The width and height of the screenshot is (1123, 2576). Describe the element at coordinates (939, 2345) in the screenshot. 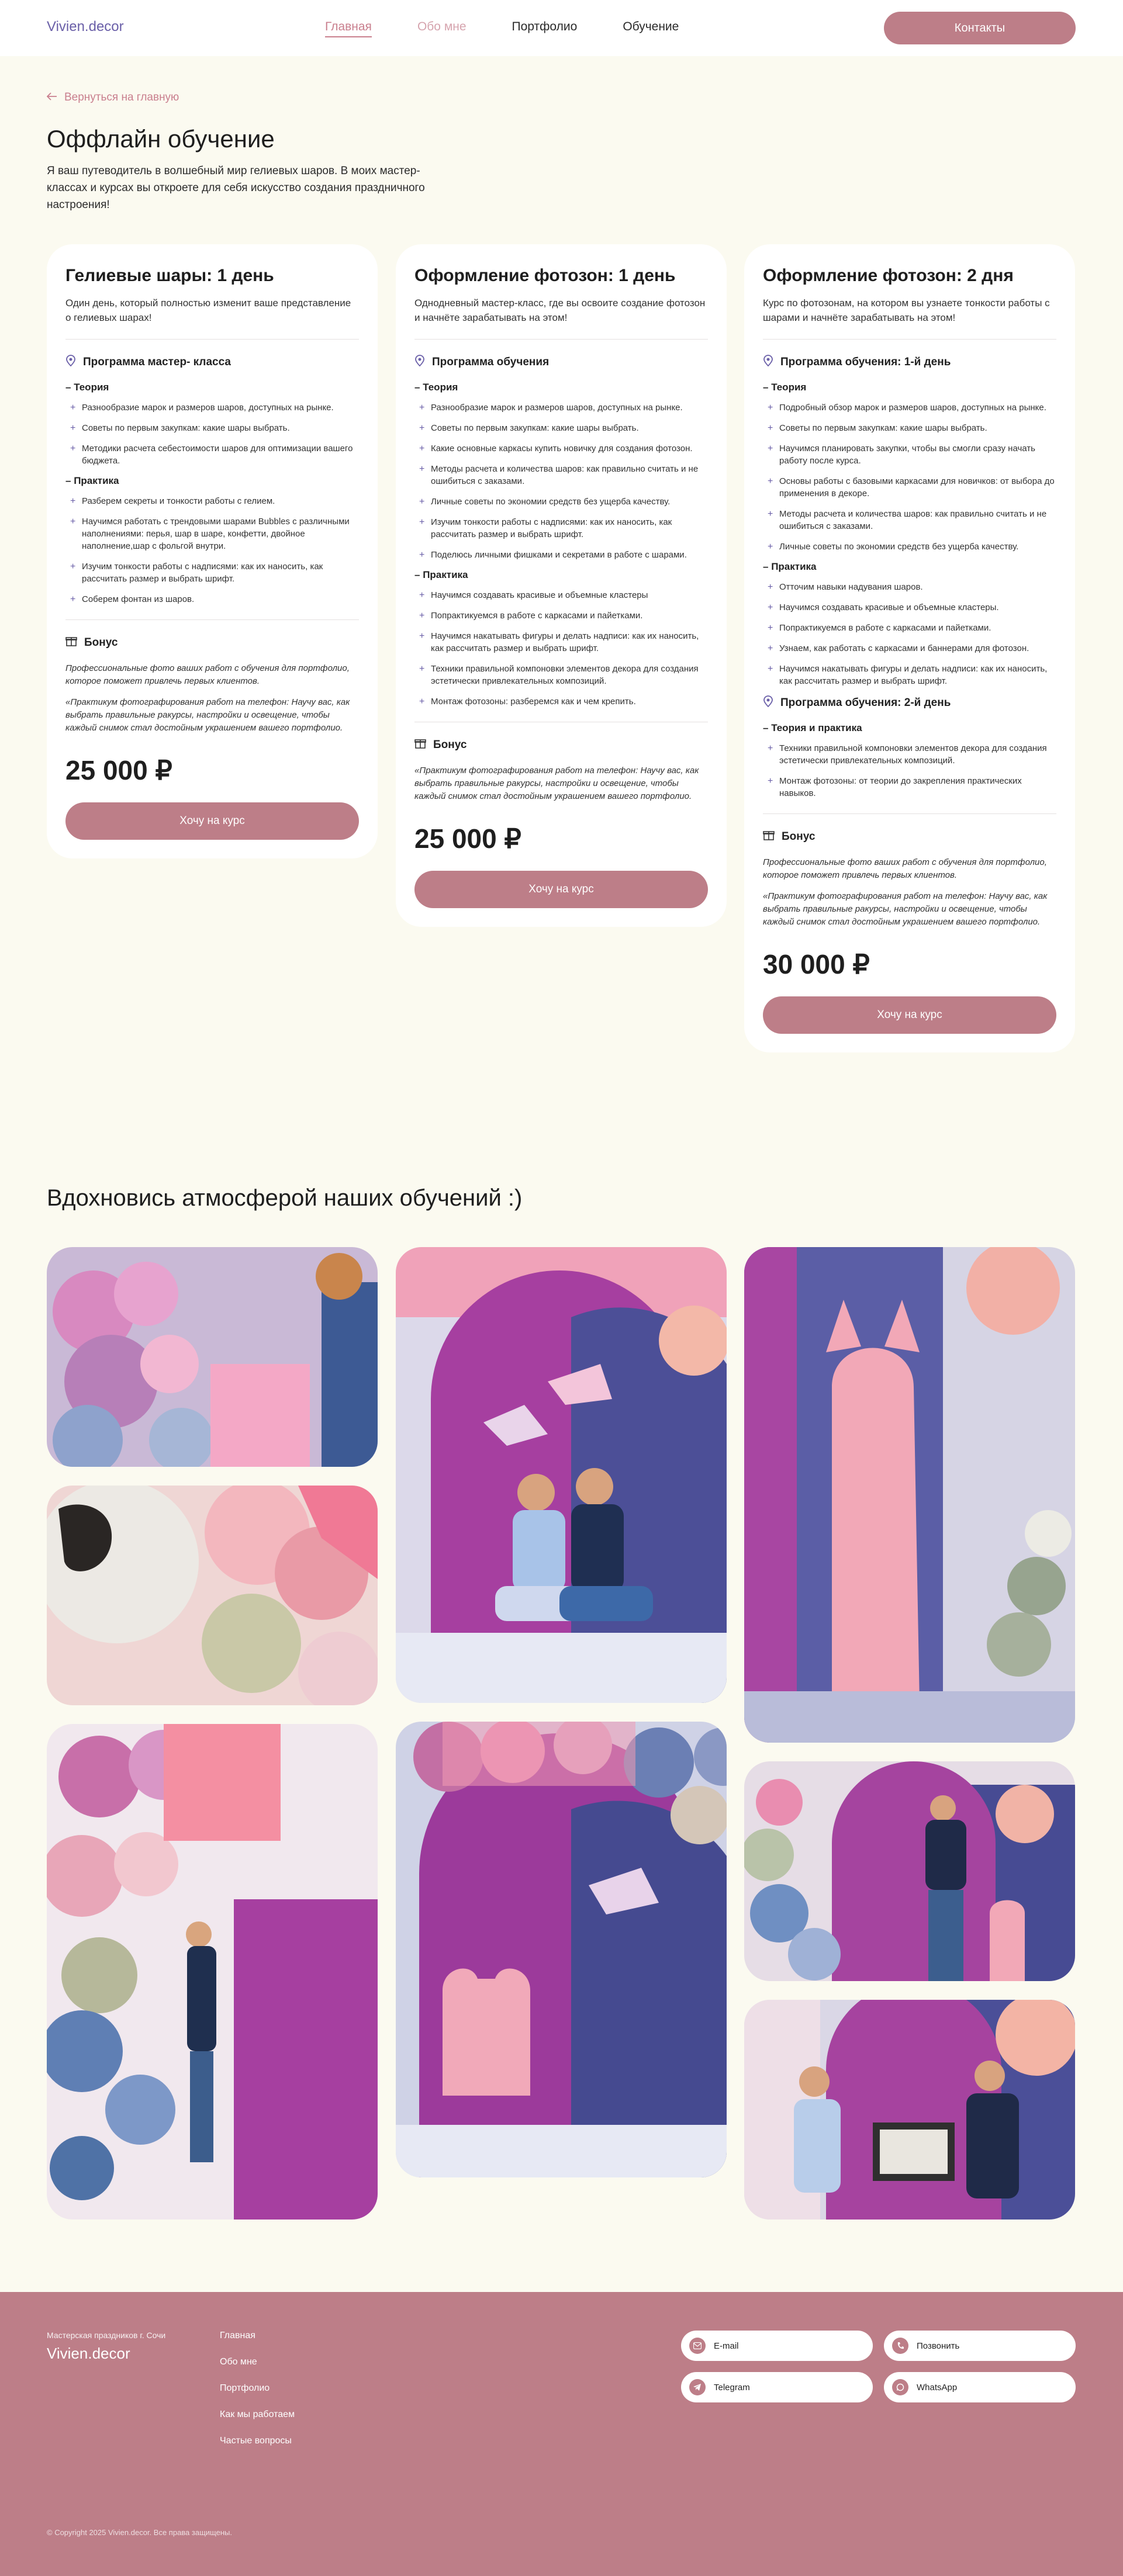

I see `call-label: Позвонить` at that location.